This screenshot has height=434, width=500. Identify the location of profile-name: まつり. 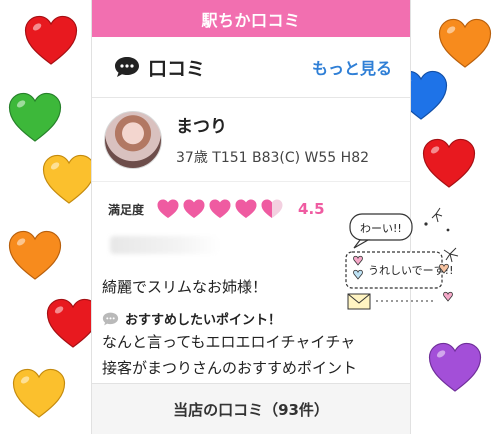
(201, 127).